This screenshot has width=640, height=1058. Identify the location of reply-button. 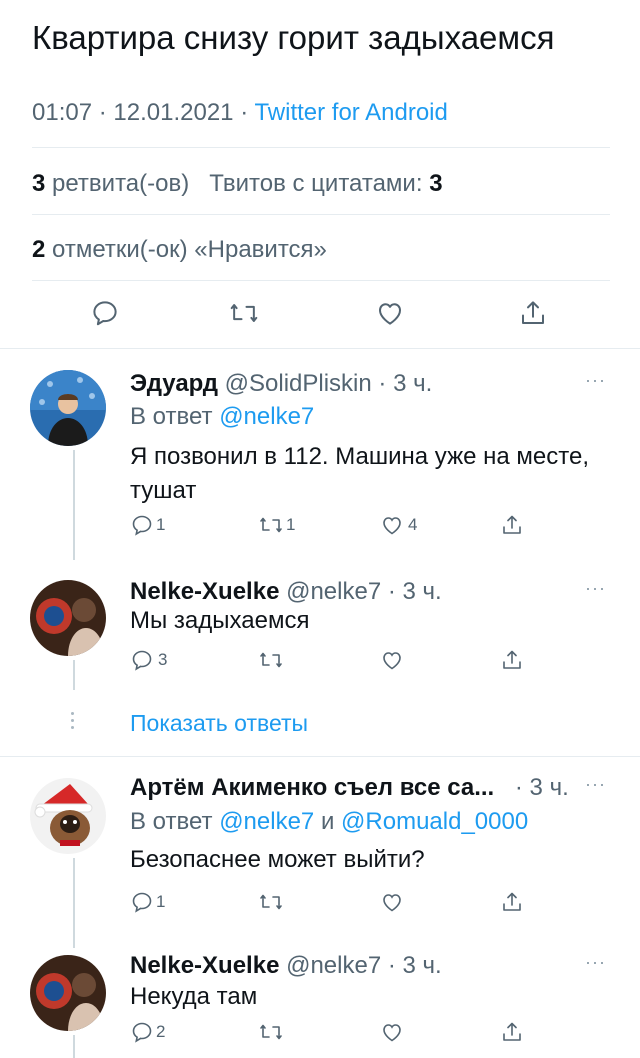
(105, 313).